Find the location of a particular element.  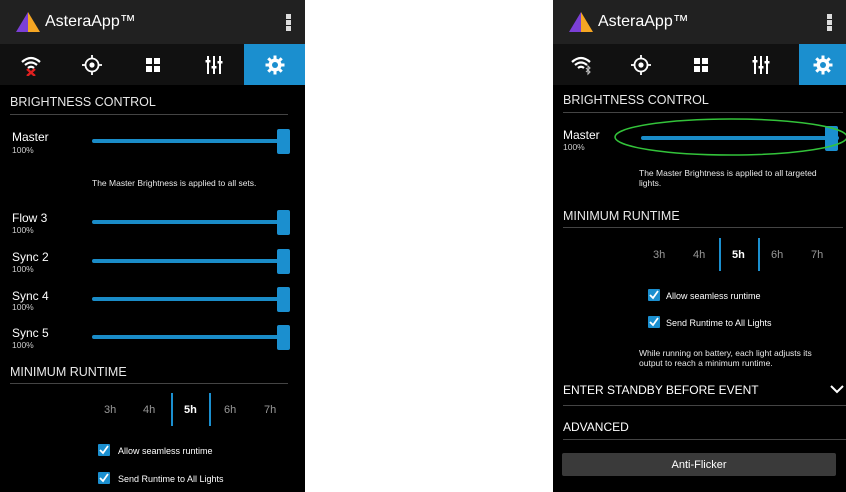

master-slider-thumb is located at coordinates (283, 141).